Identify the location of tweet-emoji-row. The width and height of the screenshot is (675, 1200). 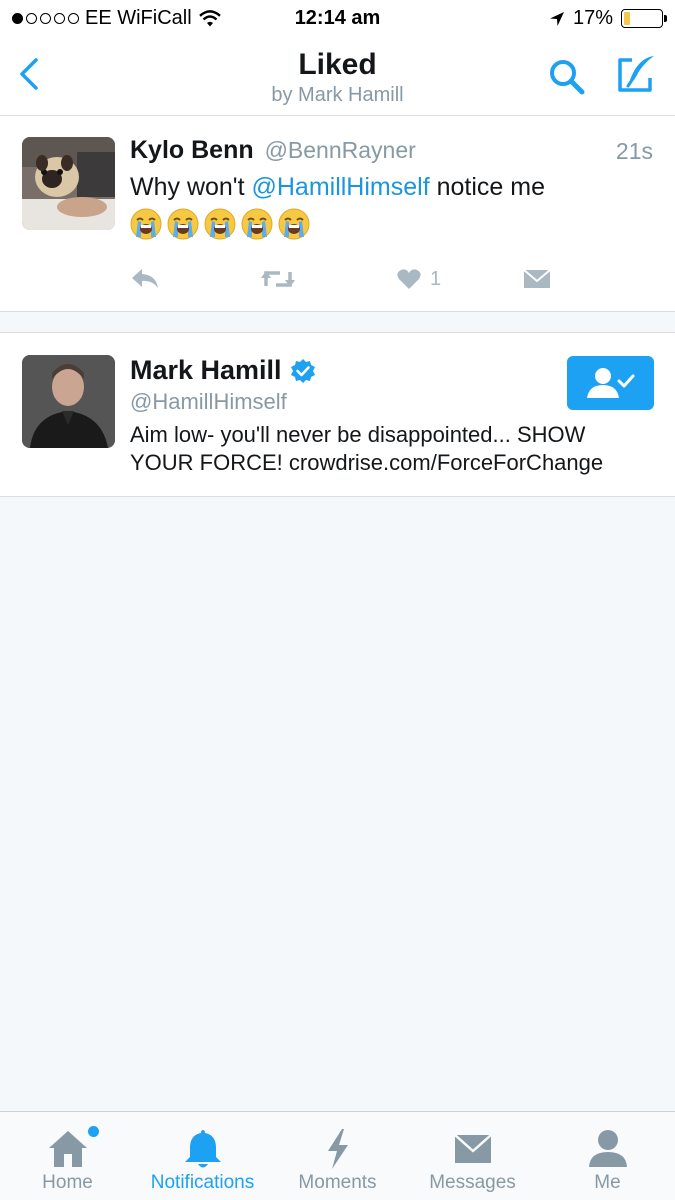
(220, 224).